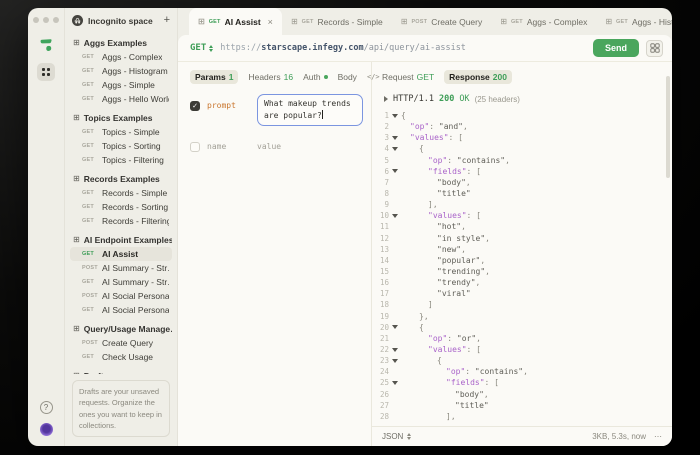  What do you see at coordinates (392, 436) in the screenshot?
I see `format-dropdown: JSON` at bounding box center [392, 436].